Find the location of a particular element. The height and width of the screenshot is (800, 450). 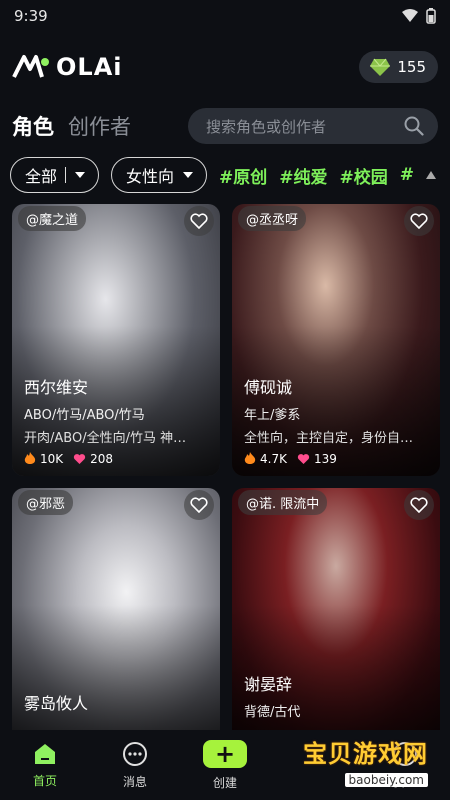

creator-handle: @魔之道 is located at coordinates (52, 218).